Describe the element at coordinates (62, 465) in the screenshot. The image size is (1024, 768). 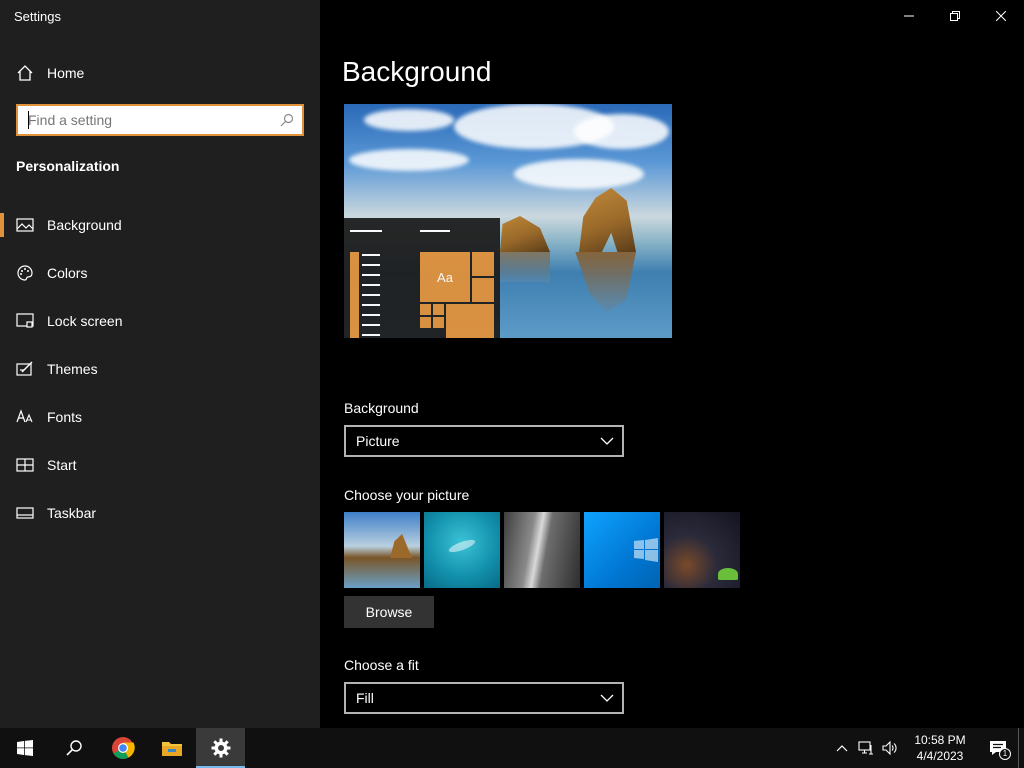
I see `sidebar-item-label: Start` at that location.